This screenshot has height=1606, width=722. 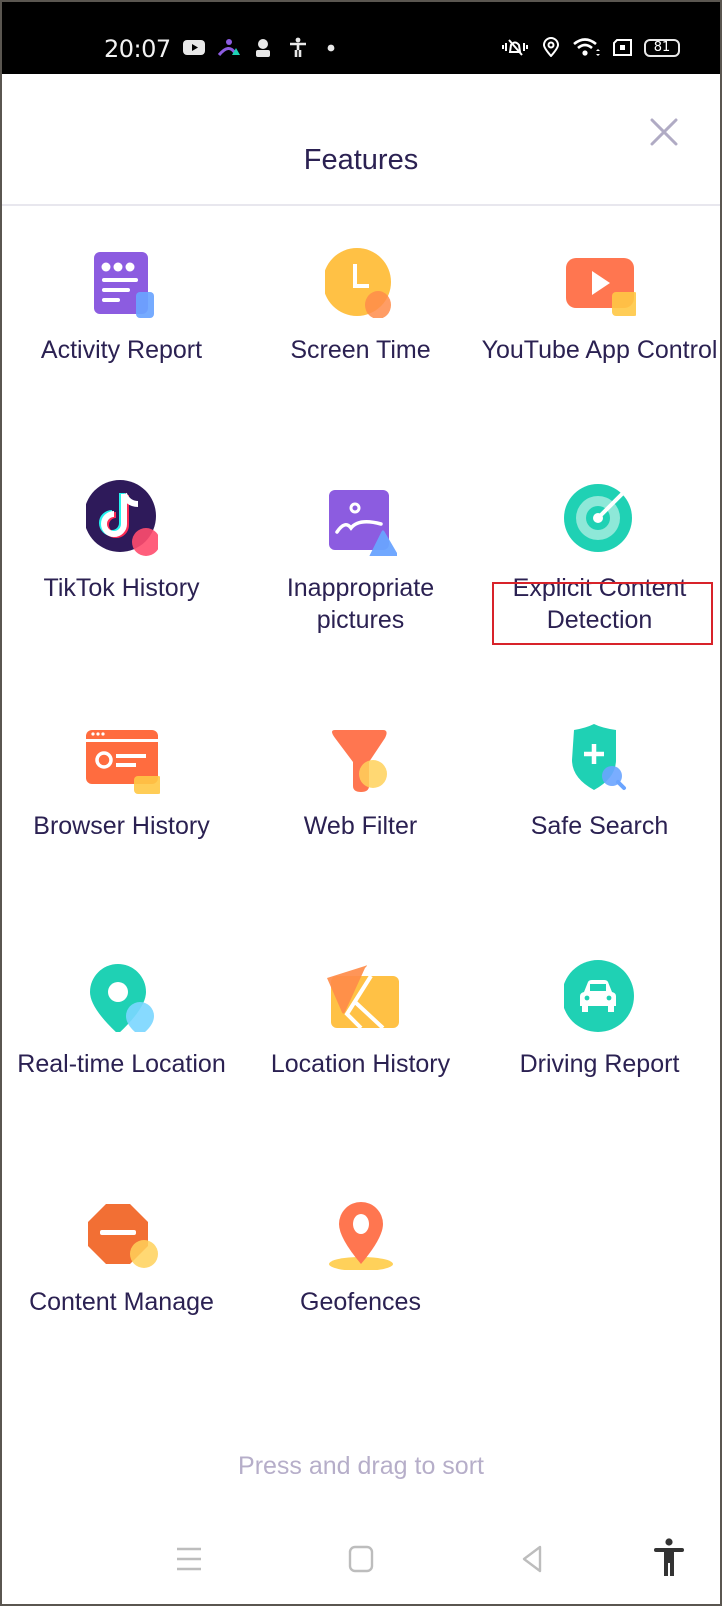 I want to click on close-icon, so click(x=664, y=132).